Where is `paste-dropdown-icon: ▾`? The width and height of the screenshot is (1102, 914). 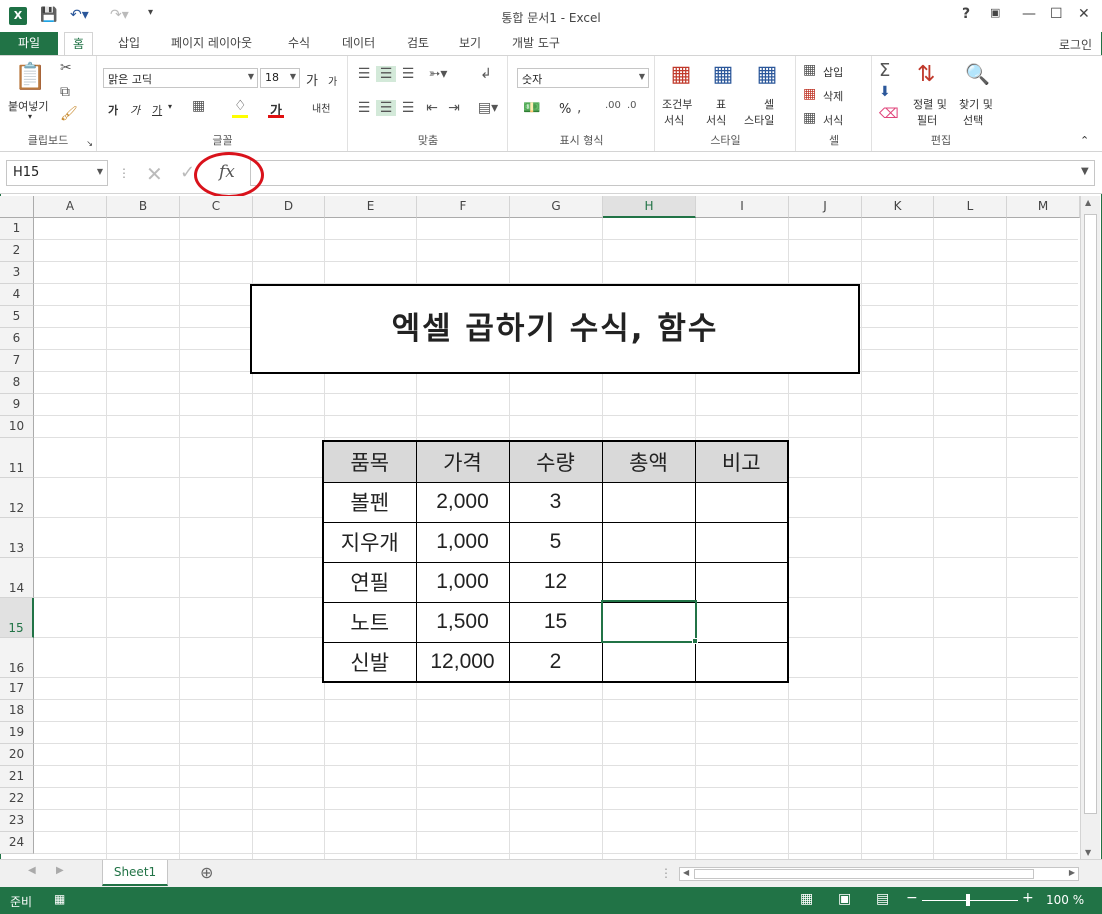
paste-dropdown-icon: ▾ is located at coordinates (30, 116).